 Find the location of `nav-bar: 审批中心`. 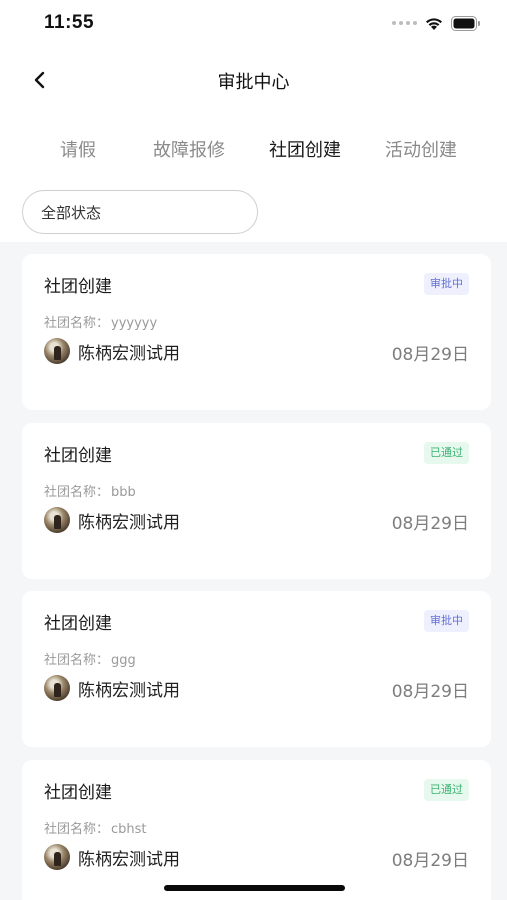

nav-bar: 审批中心 is located at coordinates (253, 80).